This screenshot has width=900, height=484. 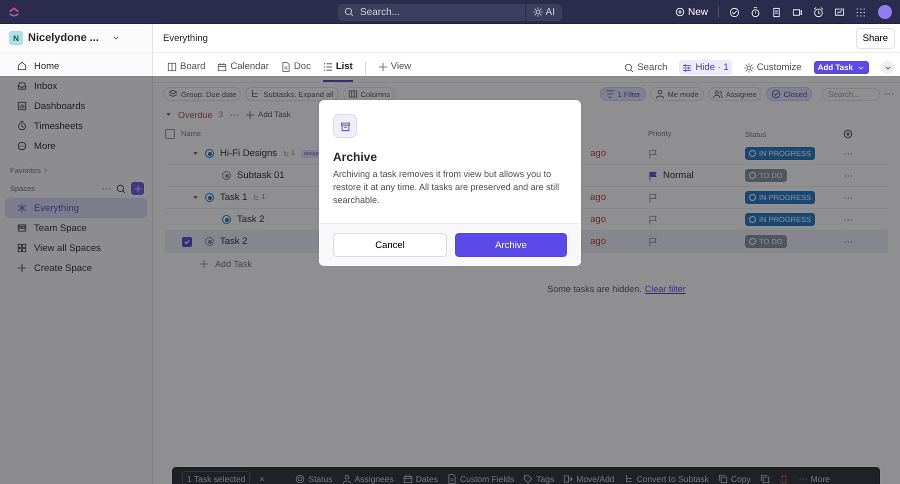 I want to click on nav-item: Inbox, so click(x=76, y=86).